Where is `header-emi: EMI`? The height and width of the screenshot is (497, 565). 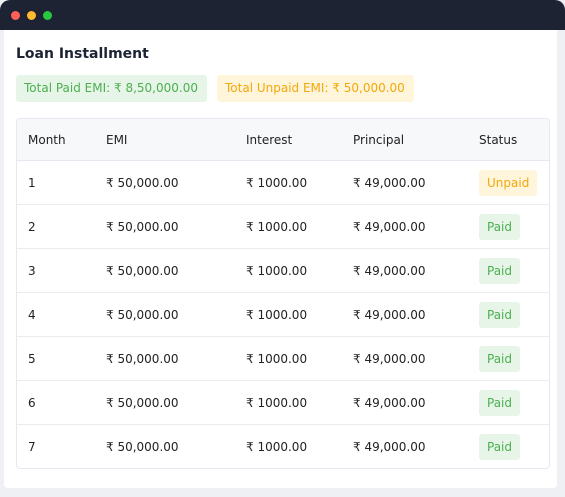
header-emi: EMI is located at coordinates (117, 139).